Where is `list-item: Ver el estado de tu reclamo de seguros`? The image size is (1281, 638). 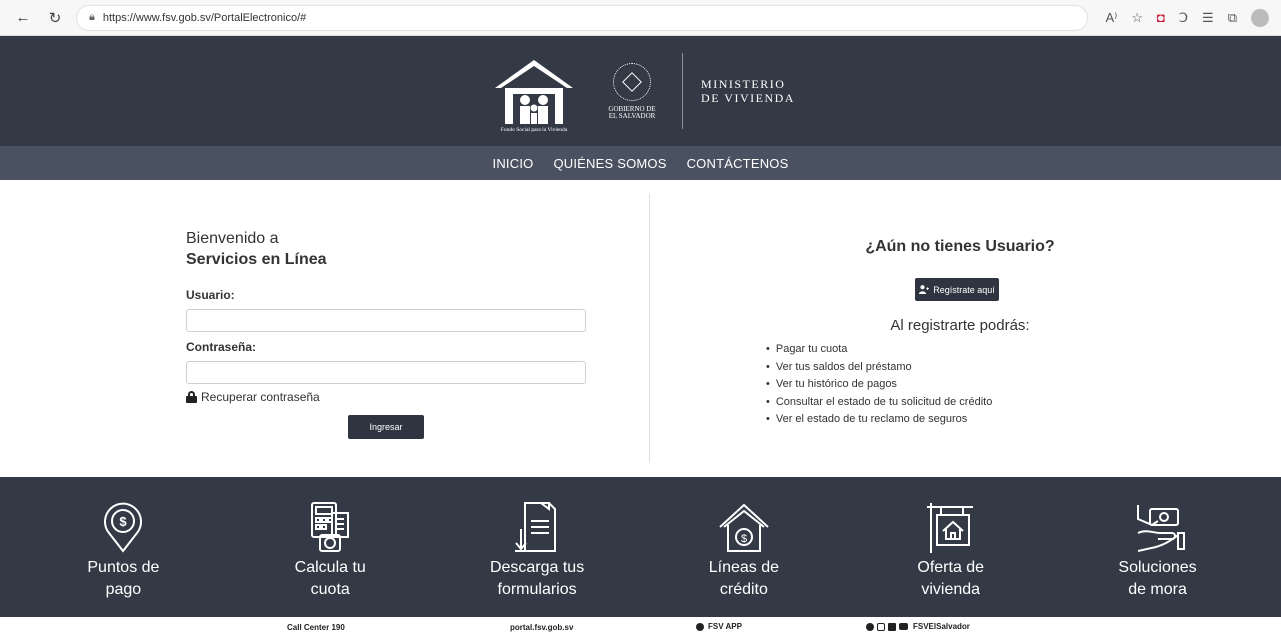
list-item: Ver el estado de tu reclamo de seguros is located at coordinates (879, 420).